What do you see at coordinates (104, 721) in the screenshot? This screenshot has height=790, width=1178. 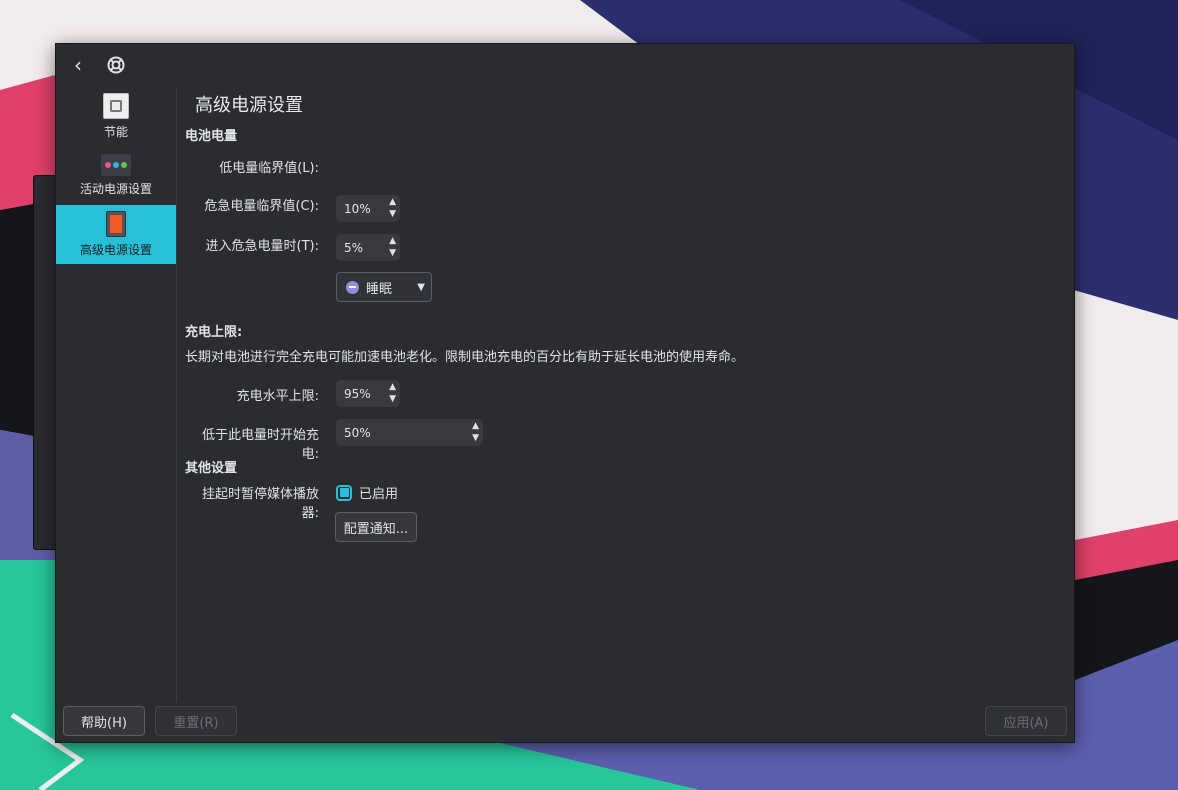 I see `help-button: 帮助(H)` at bounding box center [104, 721].